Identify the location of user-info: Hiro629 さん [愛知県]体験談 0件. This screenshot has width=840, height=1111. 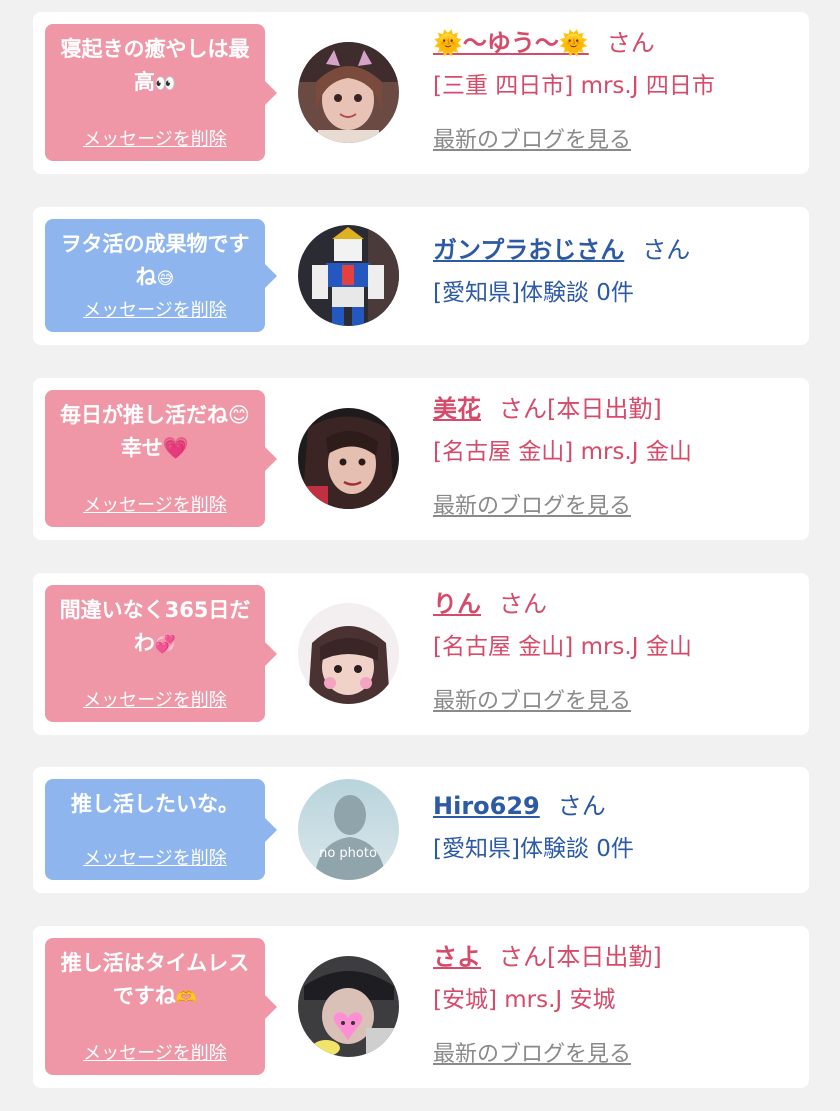
(616, 827).